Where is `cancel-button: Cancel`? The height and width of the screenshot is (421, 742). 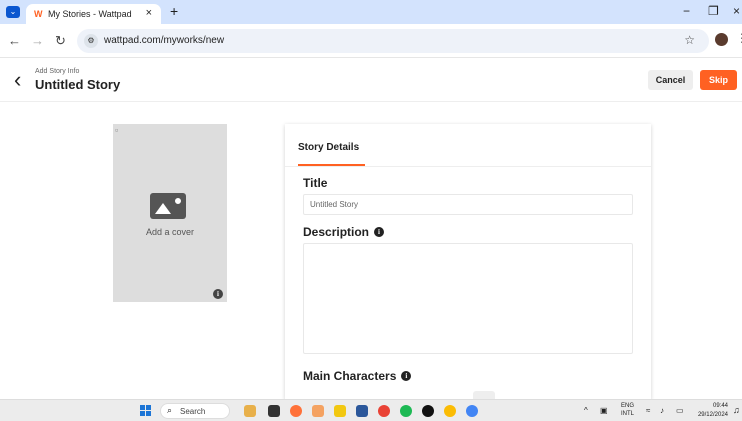 cancel-button: Cancel is located at coordinates (670, 80).